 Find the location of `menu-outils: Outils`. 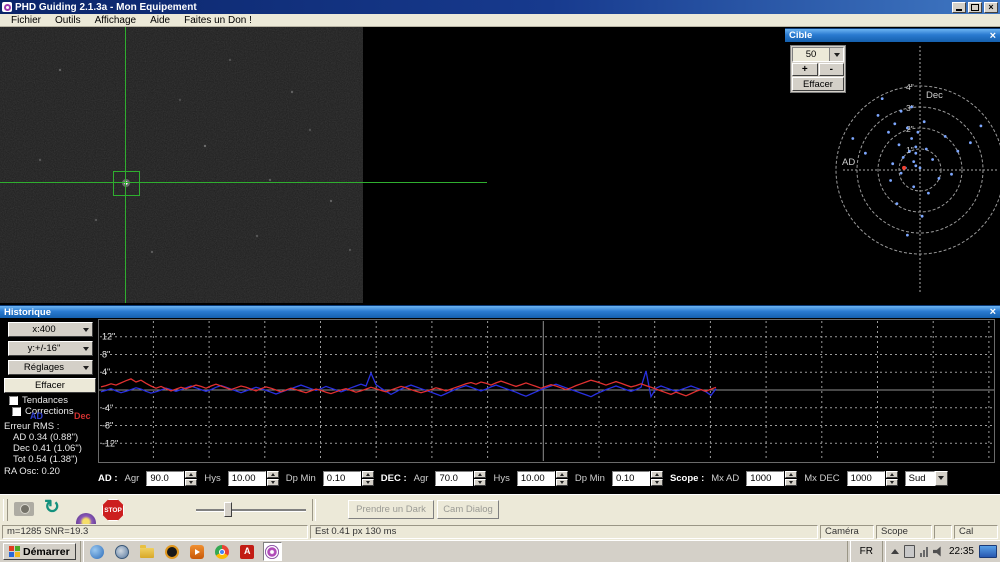

menu-outils: Outils is located at coordinates (68, 20).